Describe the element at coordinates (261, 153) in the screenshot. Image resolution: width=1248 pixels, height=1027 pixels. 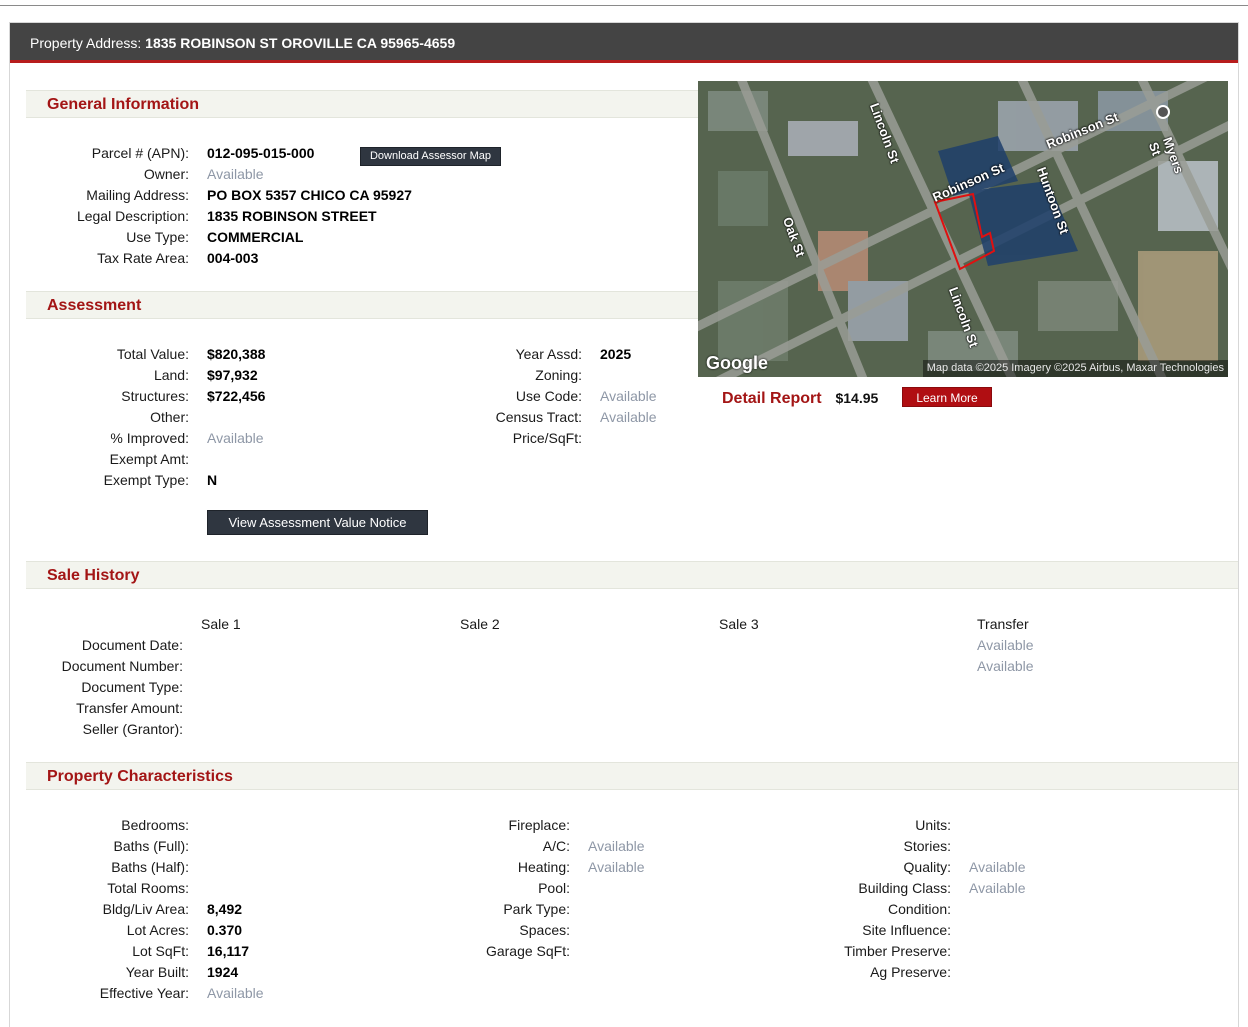
I see `field-value: 012-095-015-000` at that location.